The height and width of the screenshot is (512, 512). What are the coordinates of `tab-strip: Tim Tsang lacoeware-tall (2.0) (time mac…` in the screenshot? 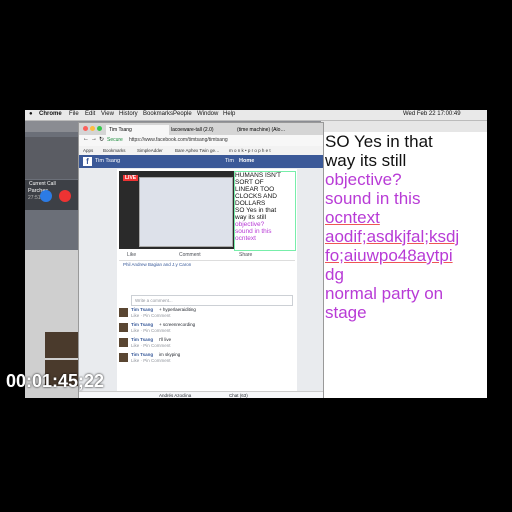 It's located at (201, 129).